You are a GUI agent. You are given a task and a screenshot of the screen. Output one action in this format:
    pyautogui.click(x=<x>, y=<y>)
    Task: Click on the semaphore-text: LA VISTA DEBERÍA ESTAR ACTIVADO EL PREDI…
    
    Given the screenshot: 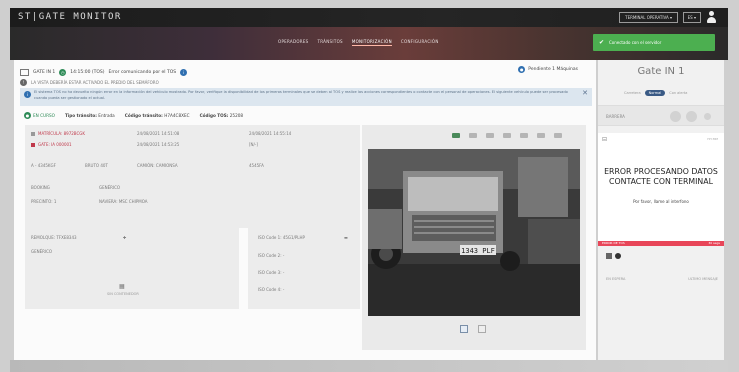 What is the action you would take?
    pyautogui.click(x=95, y=82)
    